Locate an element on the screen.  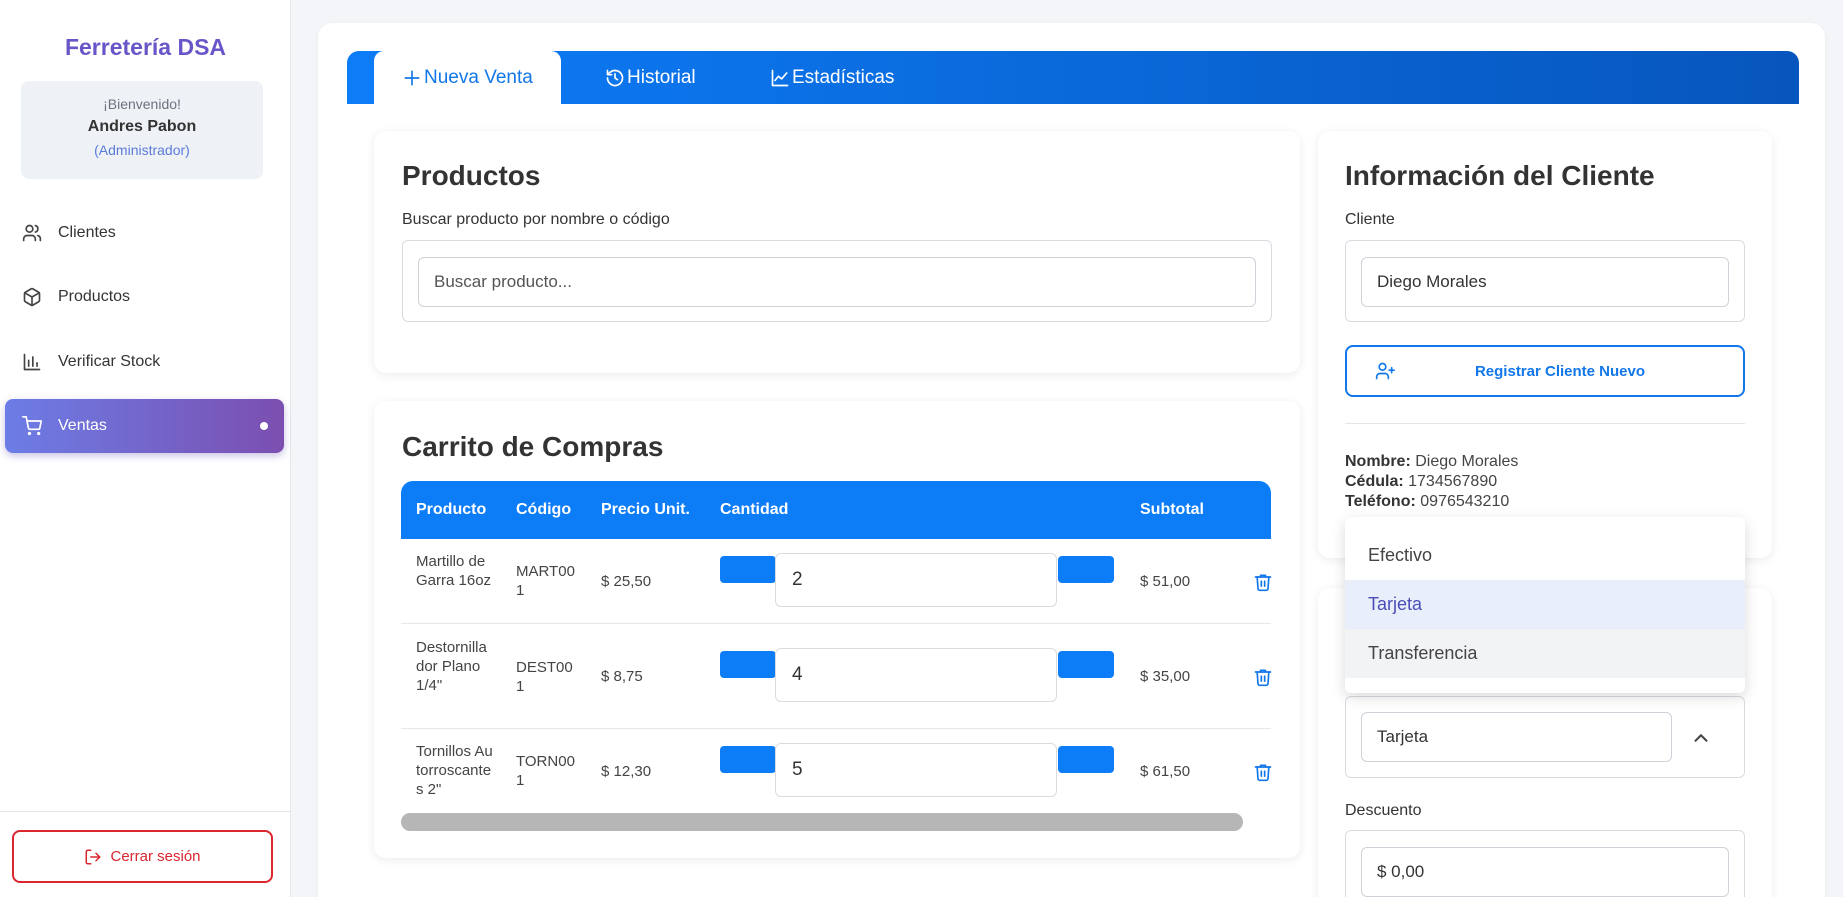
register-client-button: Registrar Cliente Nuevo is located at coordinates (1545, 371).